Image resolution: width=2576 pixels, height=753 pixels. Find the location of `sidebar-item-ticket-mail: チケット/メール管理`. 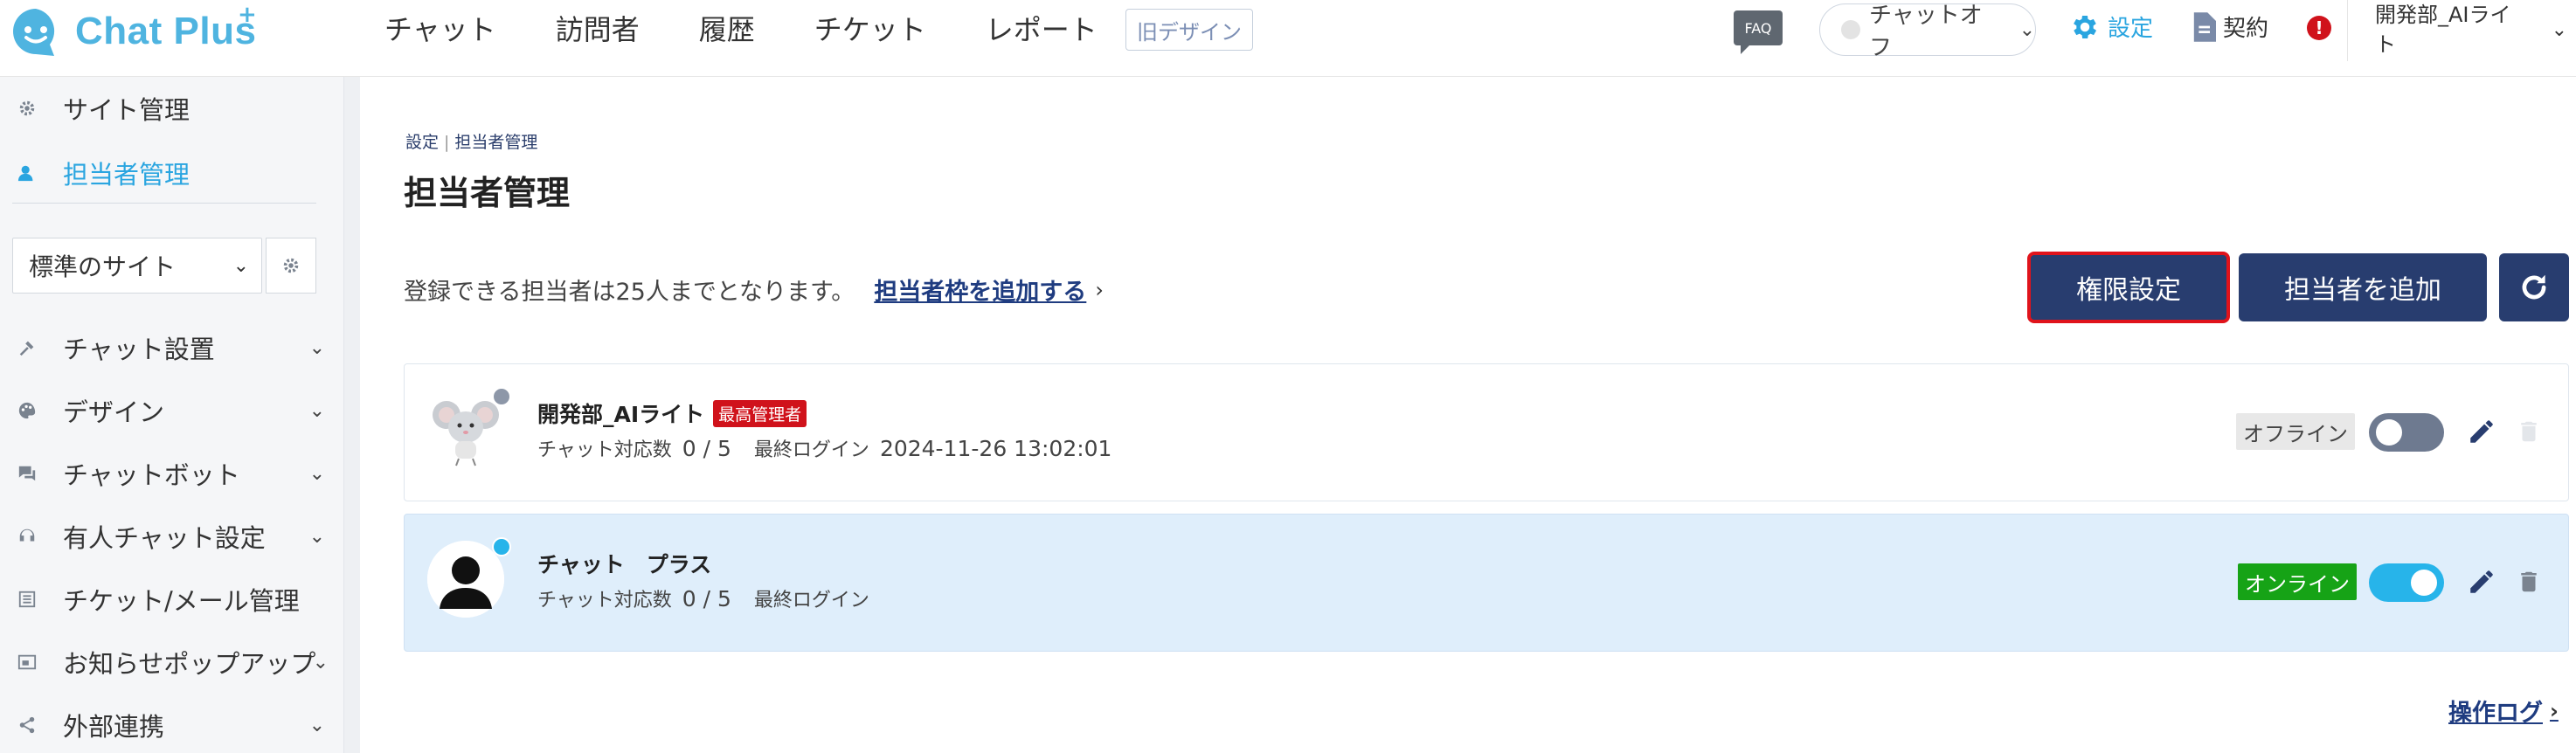

sidebar-item-ticket-mail: チケット/メール管理 is located at coordinates (172, 599).